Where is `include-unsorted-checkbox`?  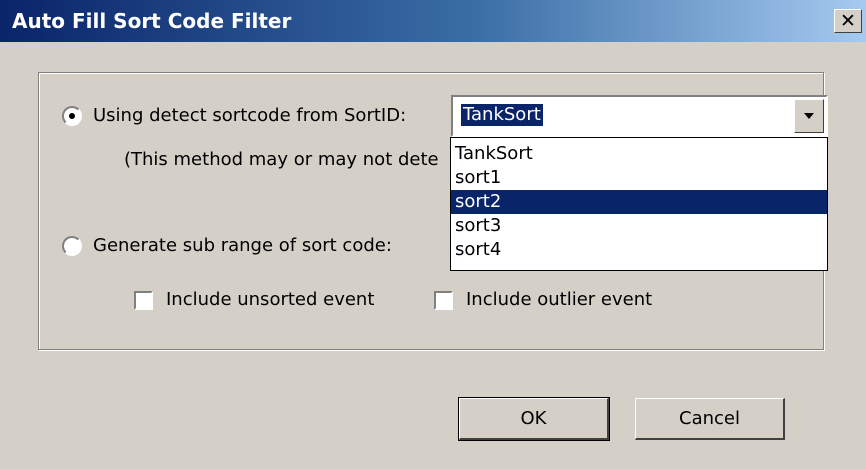 include-unsorted-checkbox is located at coordinates (143, 300).